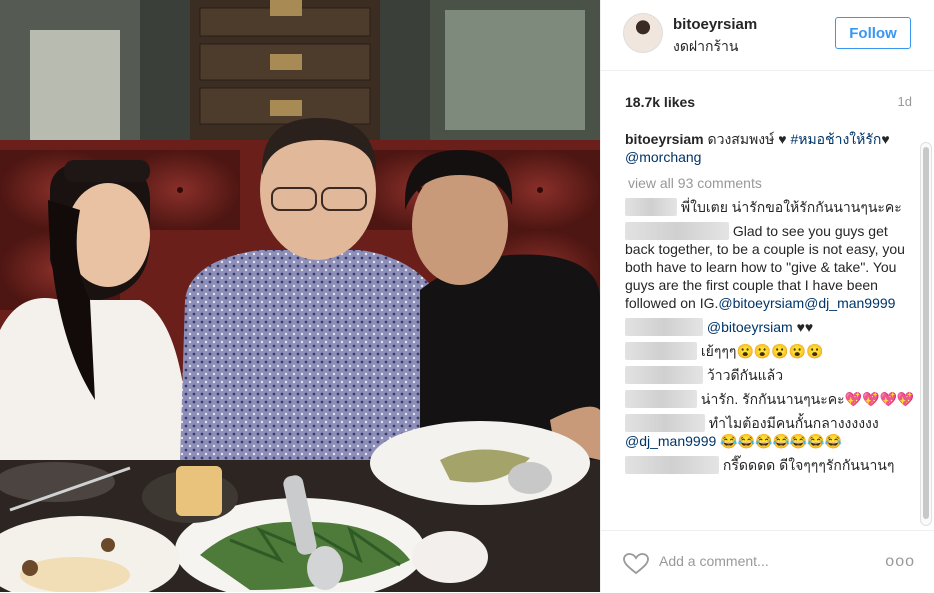 This screenshot has height=593, width=934. I want to click on post-time: 1d, so click(904, 101).